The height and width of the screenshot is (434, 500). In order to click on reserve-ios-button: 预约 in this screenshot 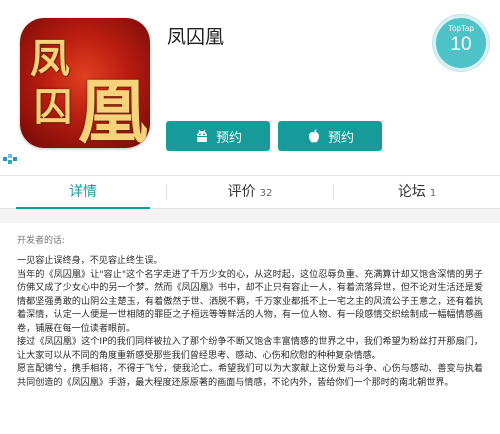, I will do `click(330, 136)`.